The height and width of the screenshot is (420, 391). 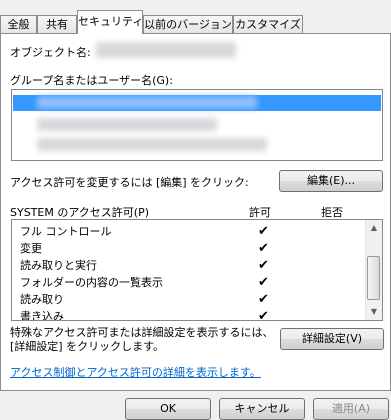 What do you see at coordinates (190, 265) in the screenshot?
I see `permission-row: 読み取りと実行 ✔` at bounding box center [190, 265].